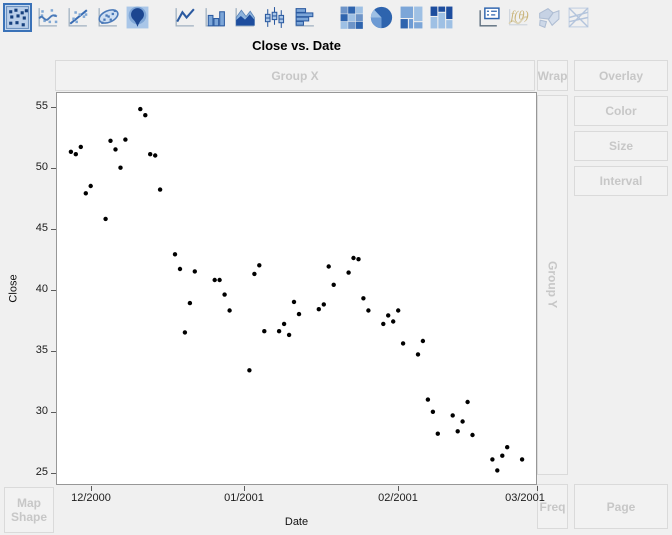  I want to click on toolbar-button-contour, so click(137, 17).